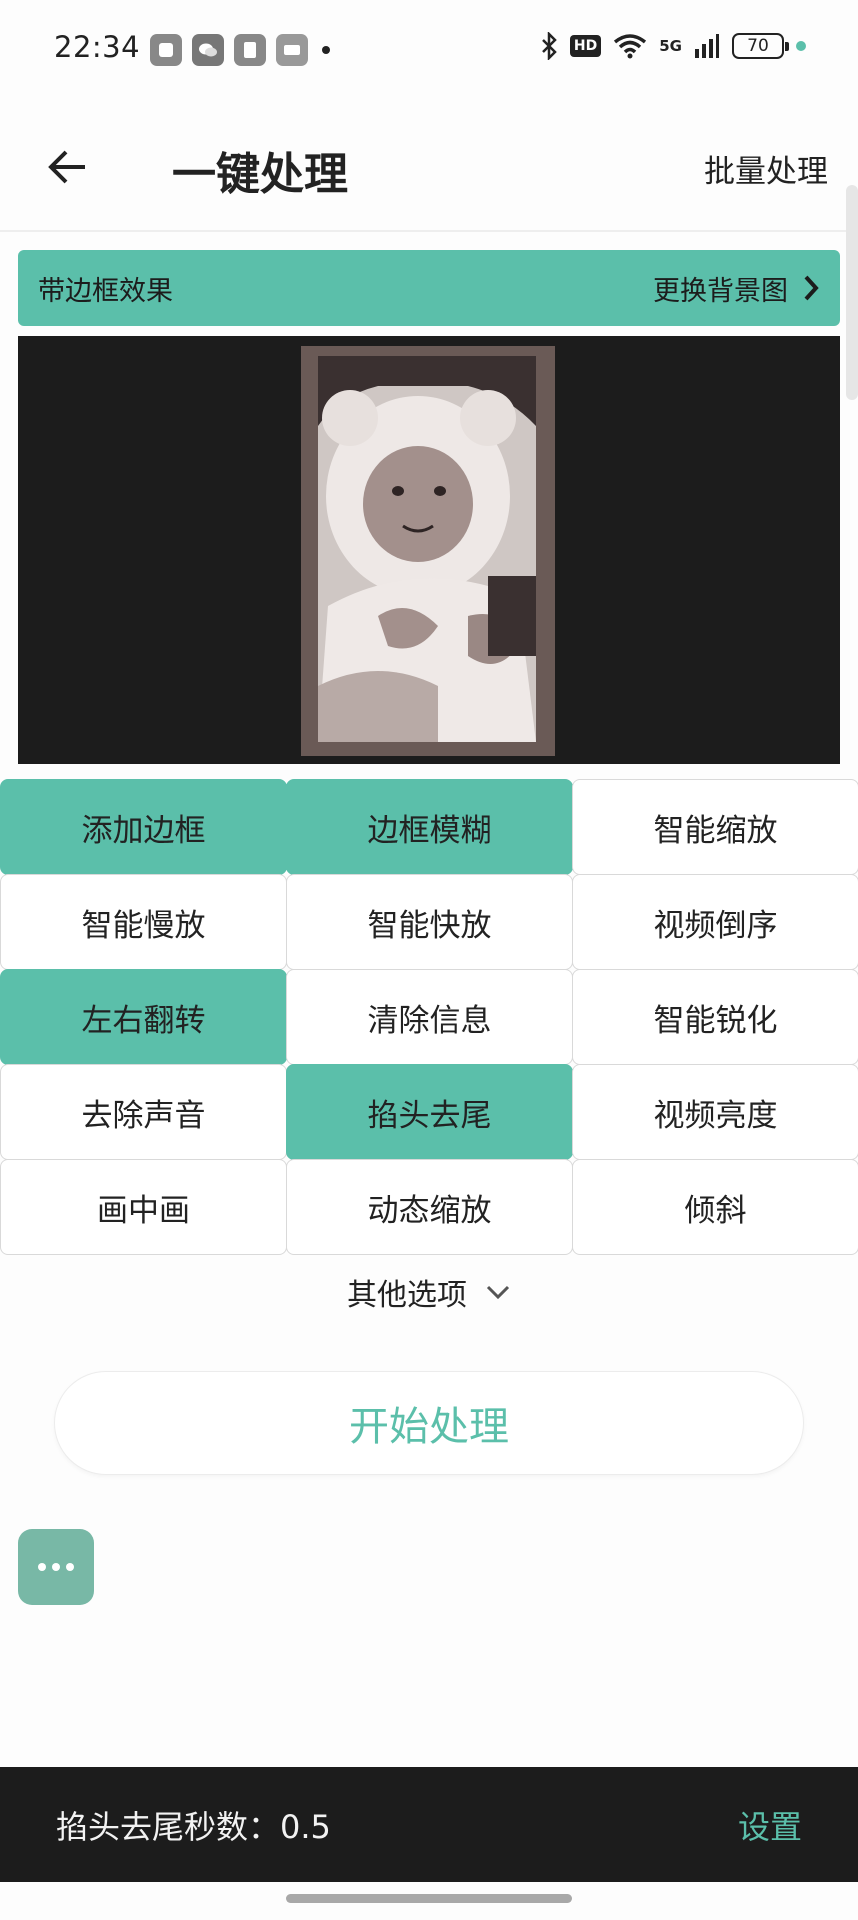 This screenshot has width=858, height=1920. Describe the element at coordinates (429, 288) in the screenshot. I see `frame-effect-banner: 带边框效果 更换背景图` at that location.